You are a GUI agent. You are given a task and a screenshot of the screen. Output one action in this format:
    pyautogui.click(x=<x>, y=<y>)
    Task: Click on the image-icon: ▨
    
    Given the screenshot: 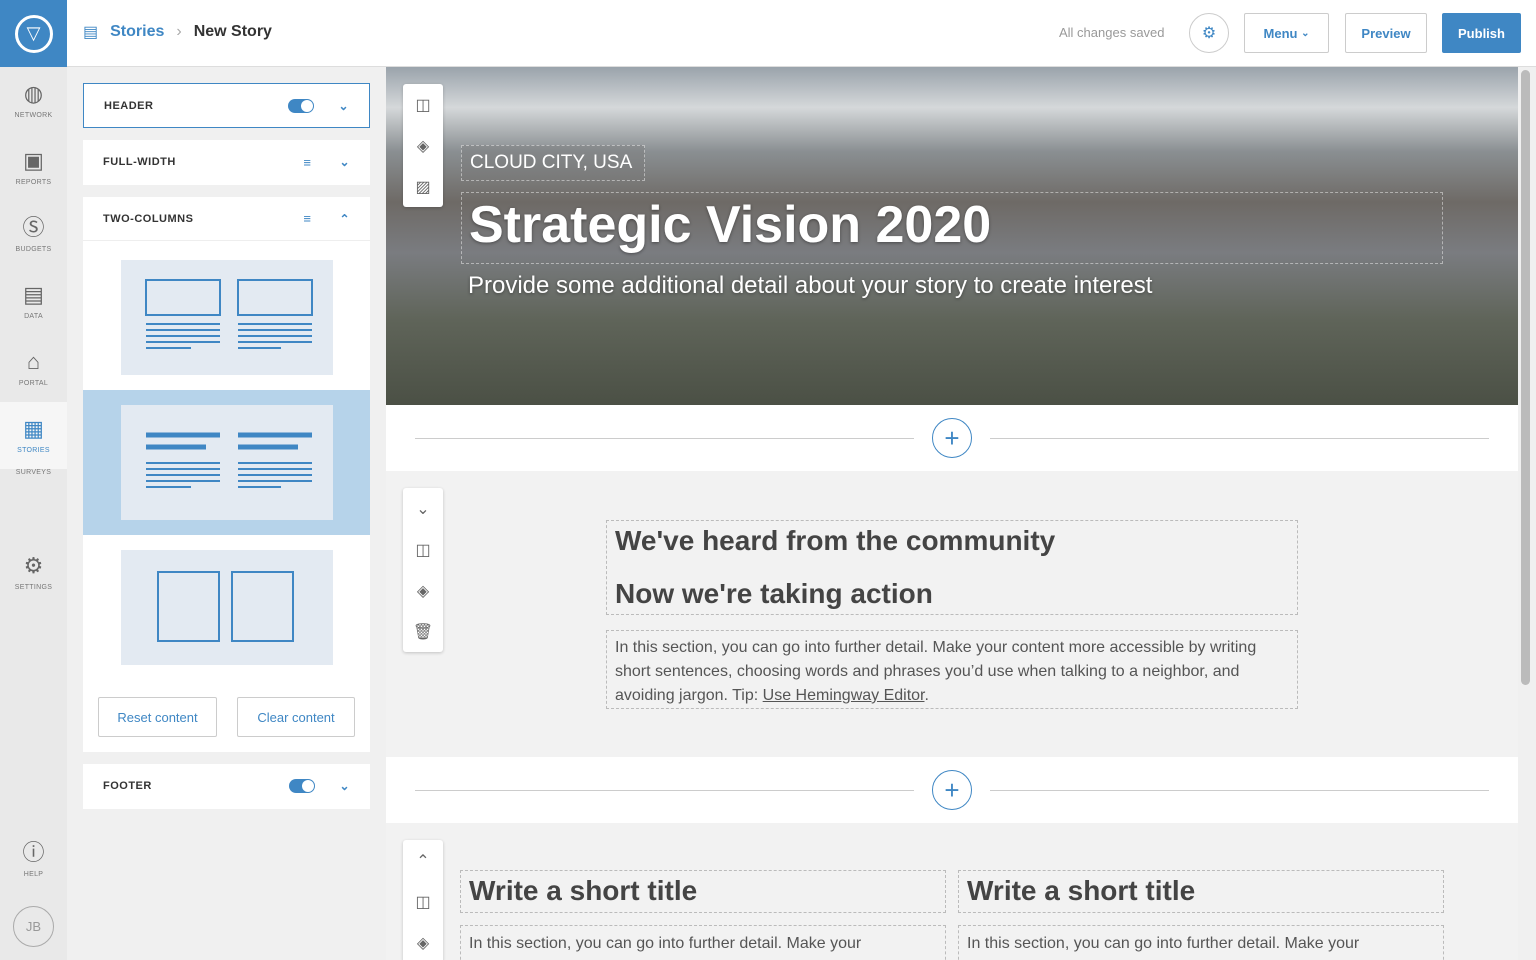 What is the action you would take?
    pyautogui.click(x=422, y=186)
    